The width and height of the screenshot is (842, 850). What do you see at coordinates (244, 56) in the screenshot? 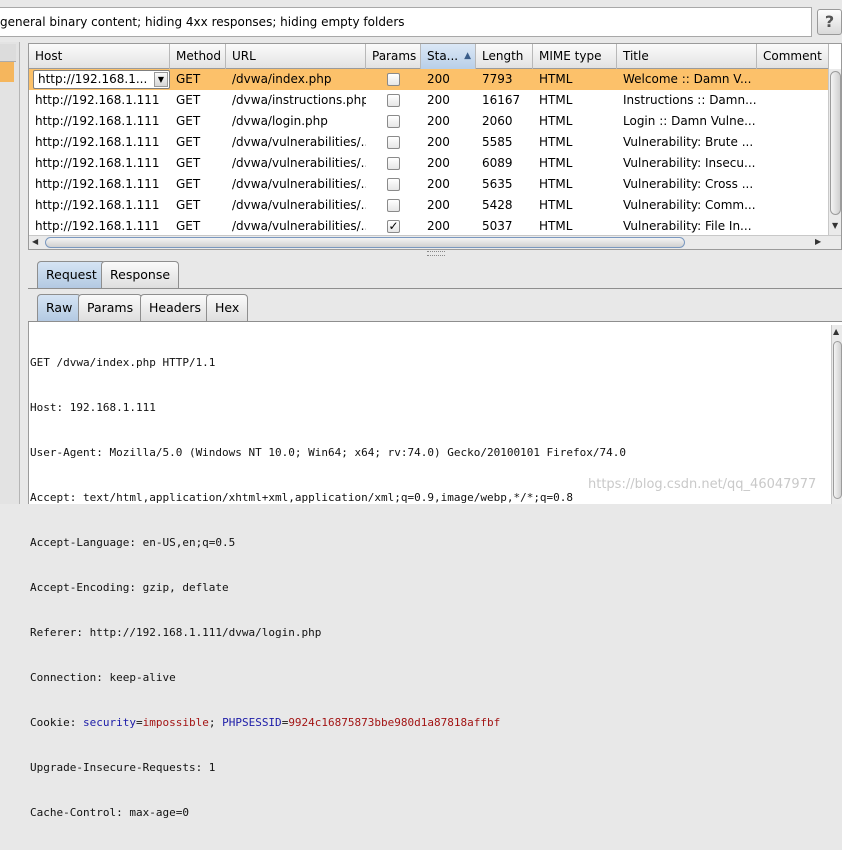
I see `column-label: URL` at bounding box center [244, 56].